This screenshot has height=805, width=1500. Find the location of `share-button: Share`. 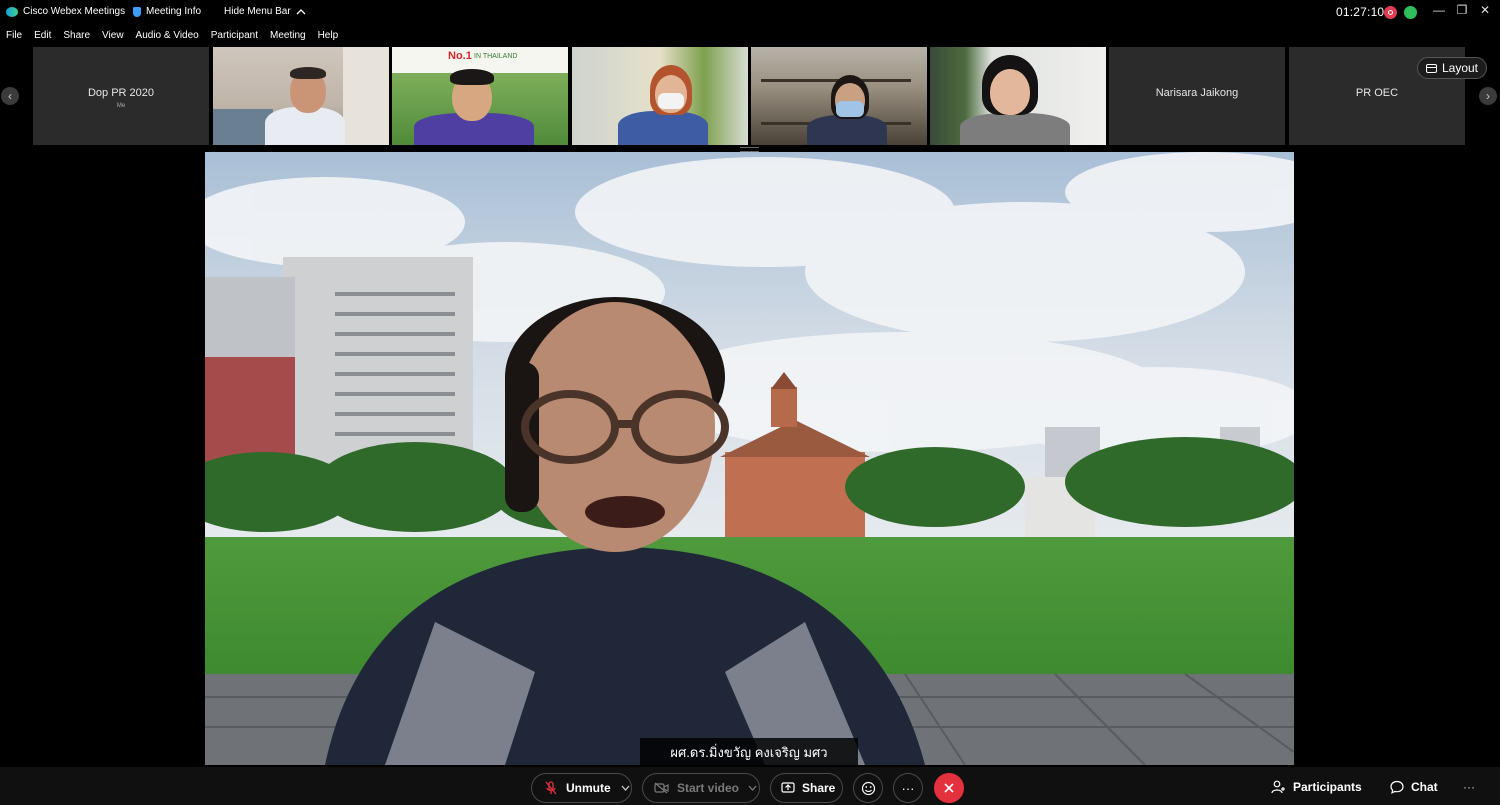

share-button: Share is located at coordinates (806, 788).